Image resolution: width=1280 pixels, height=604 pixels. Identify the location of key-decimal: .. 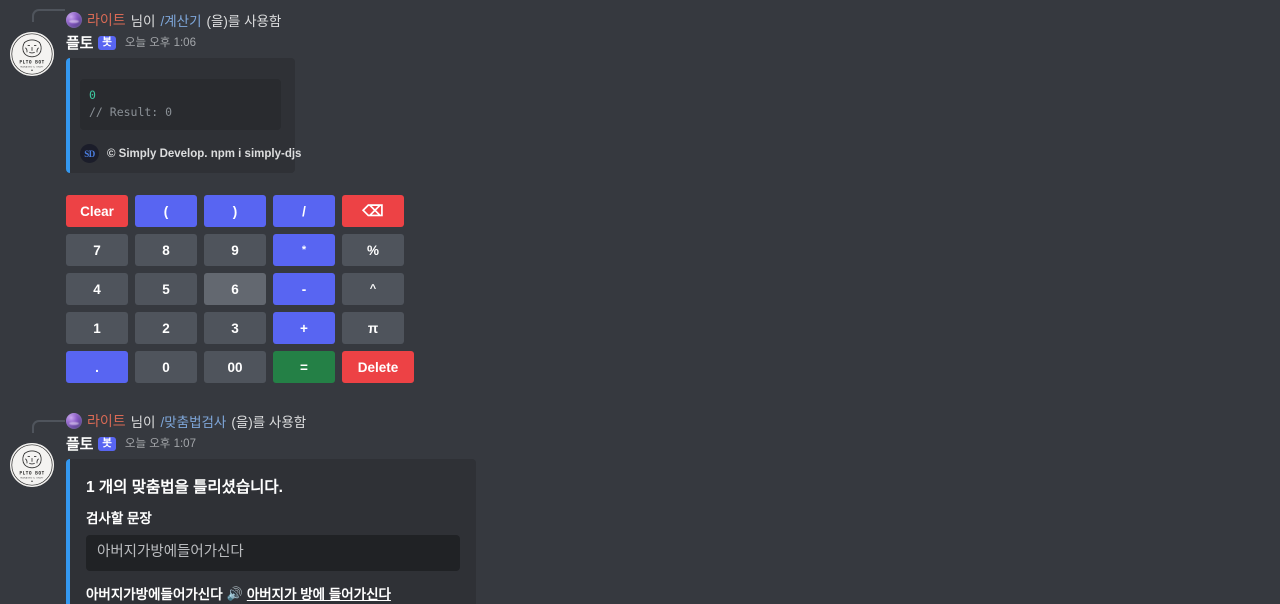
(97, 367).